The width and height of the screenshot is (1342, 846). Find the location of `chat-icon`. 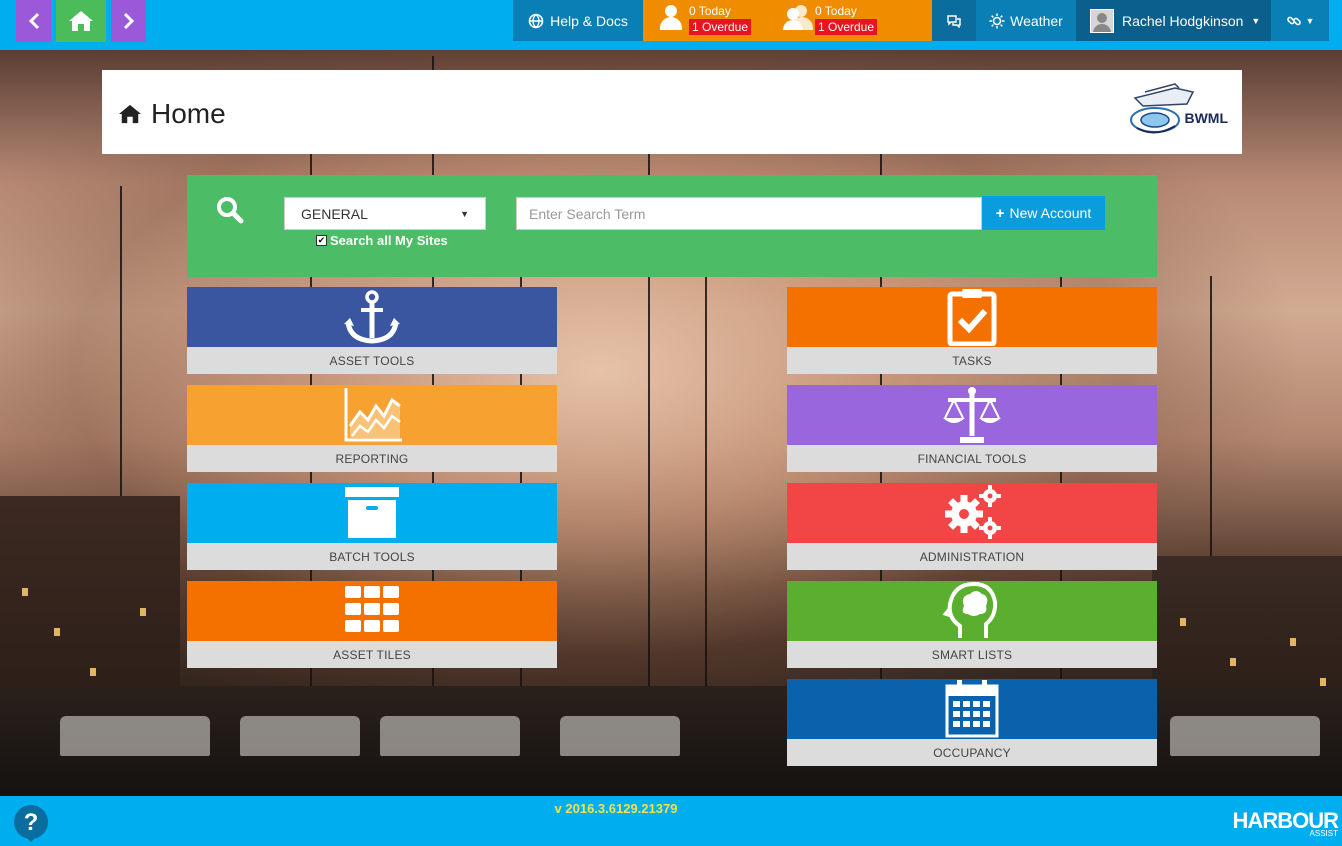

chat-icon is located at coordinates (954, 21).